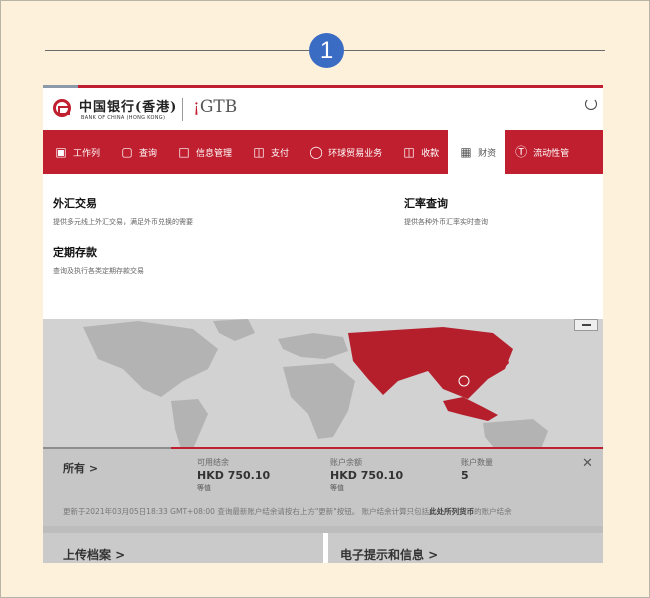 The image size is (650, 598). Describe the element at coordinates (430, 153) in the screenshot. I see `nav-item-label: 收款` at that location.